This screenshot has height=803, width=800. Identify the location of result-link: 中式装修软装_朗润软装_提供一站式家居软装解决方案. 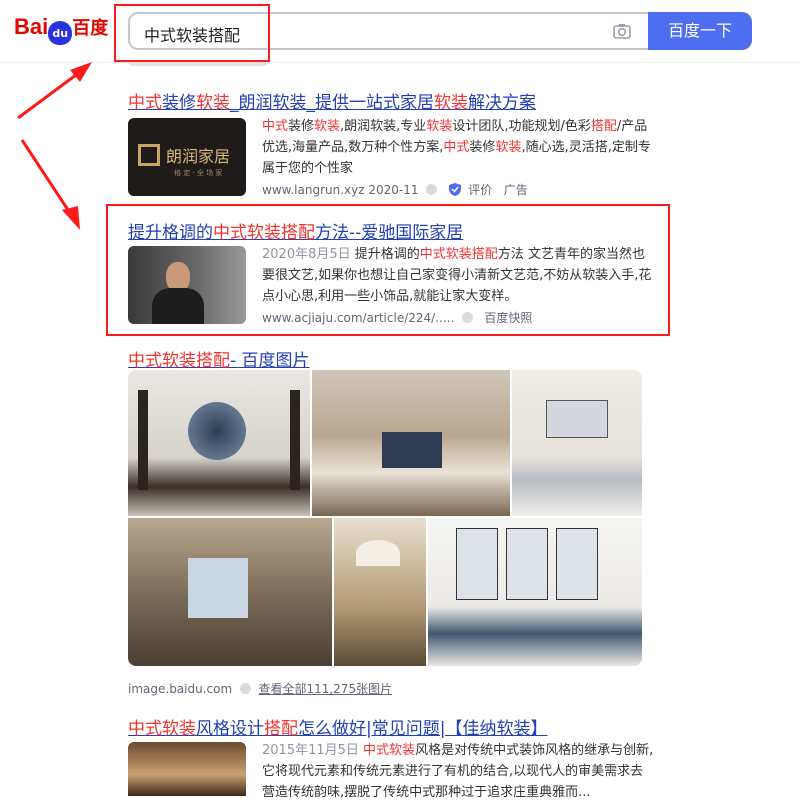
(332, 103).